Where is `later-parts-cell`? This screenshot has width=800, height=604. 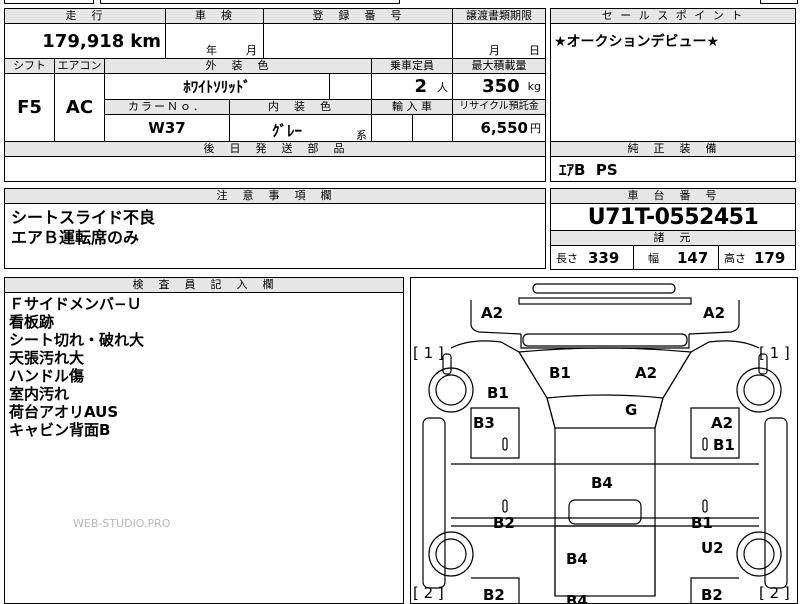
later-parts-cell is located at coordinates (275, 169).